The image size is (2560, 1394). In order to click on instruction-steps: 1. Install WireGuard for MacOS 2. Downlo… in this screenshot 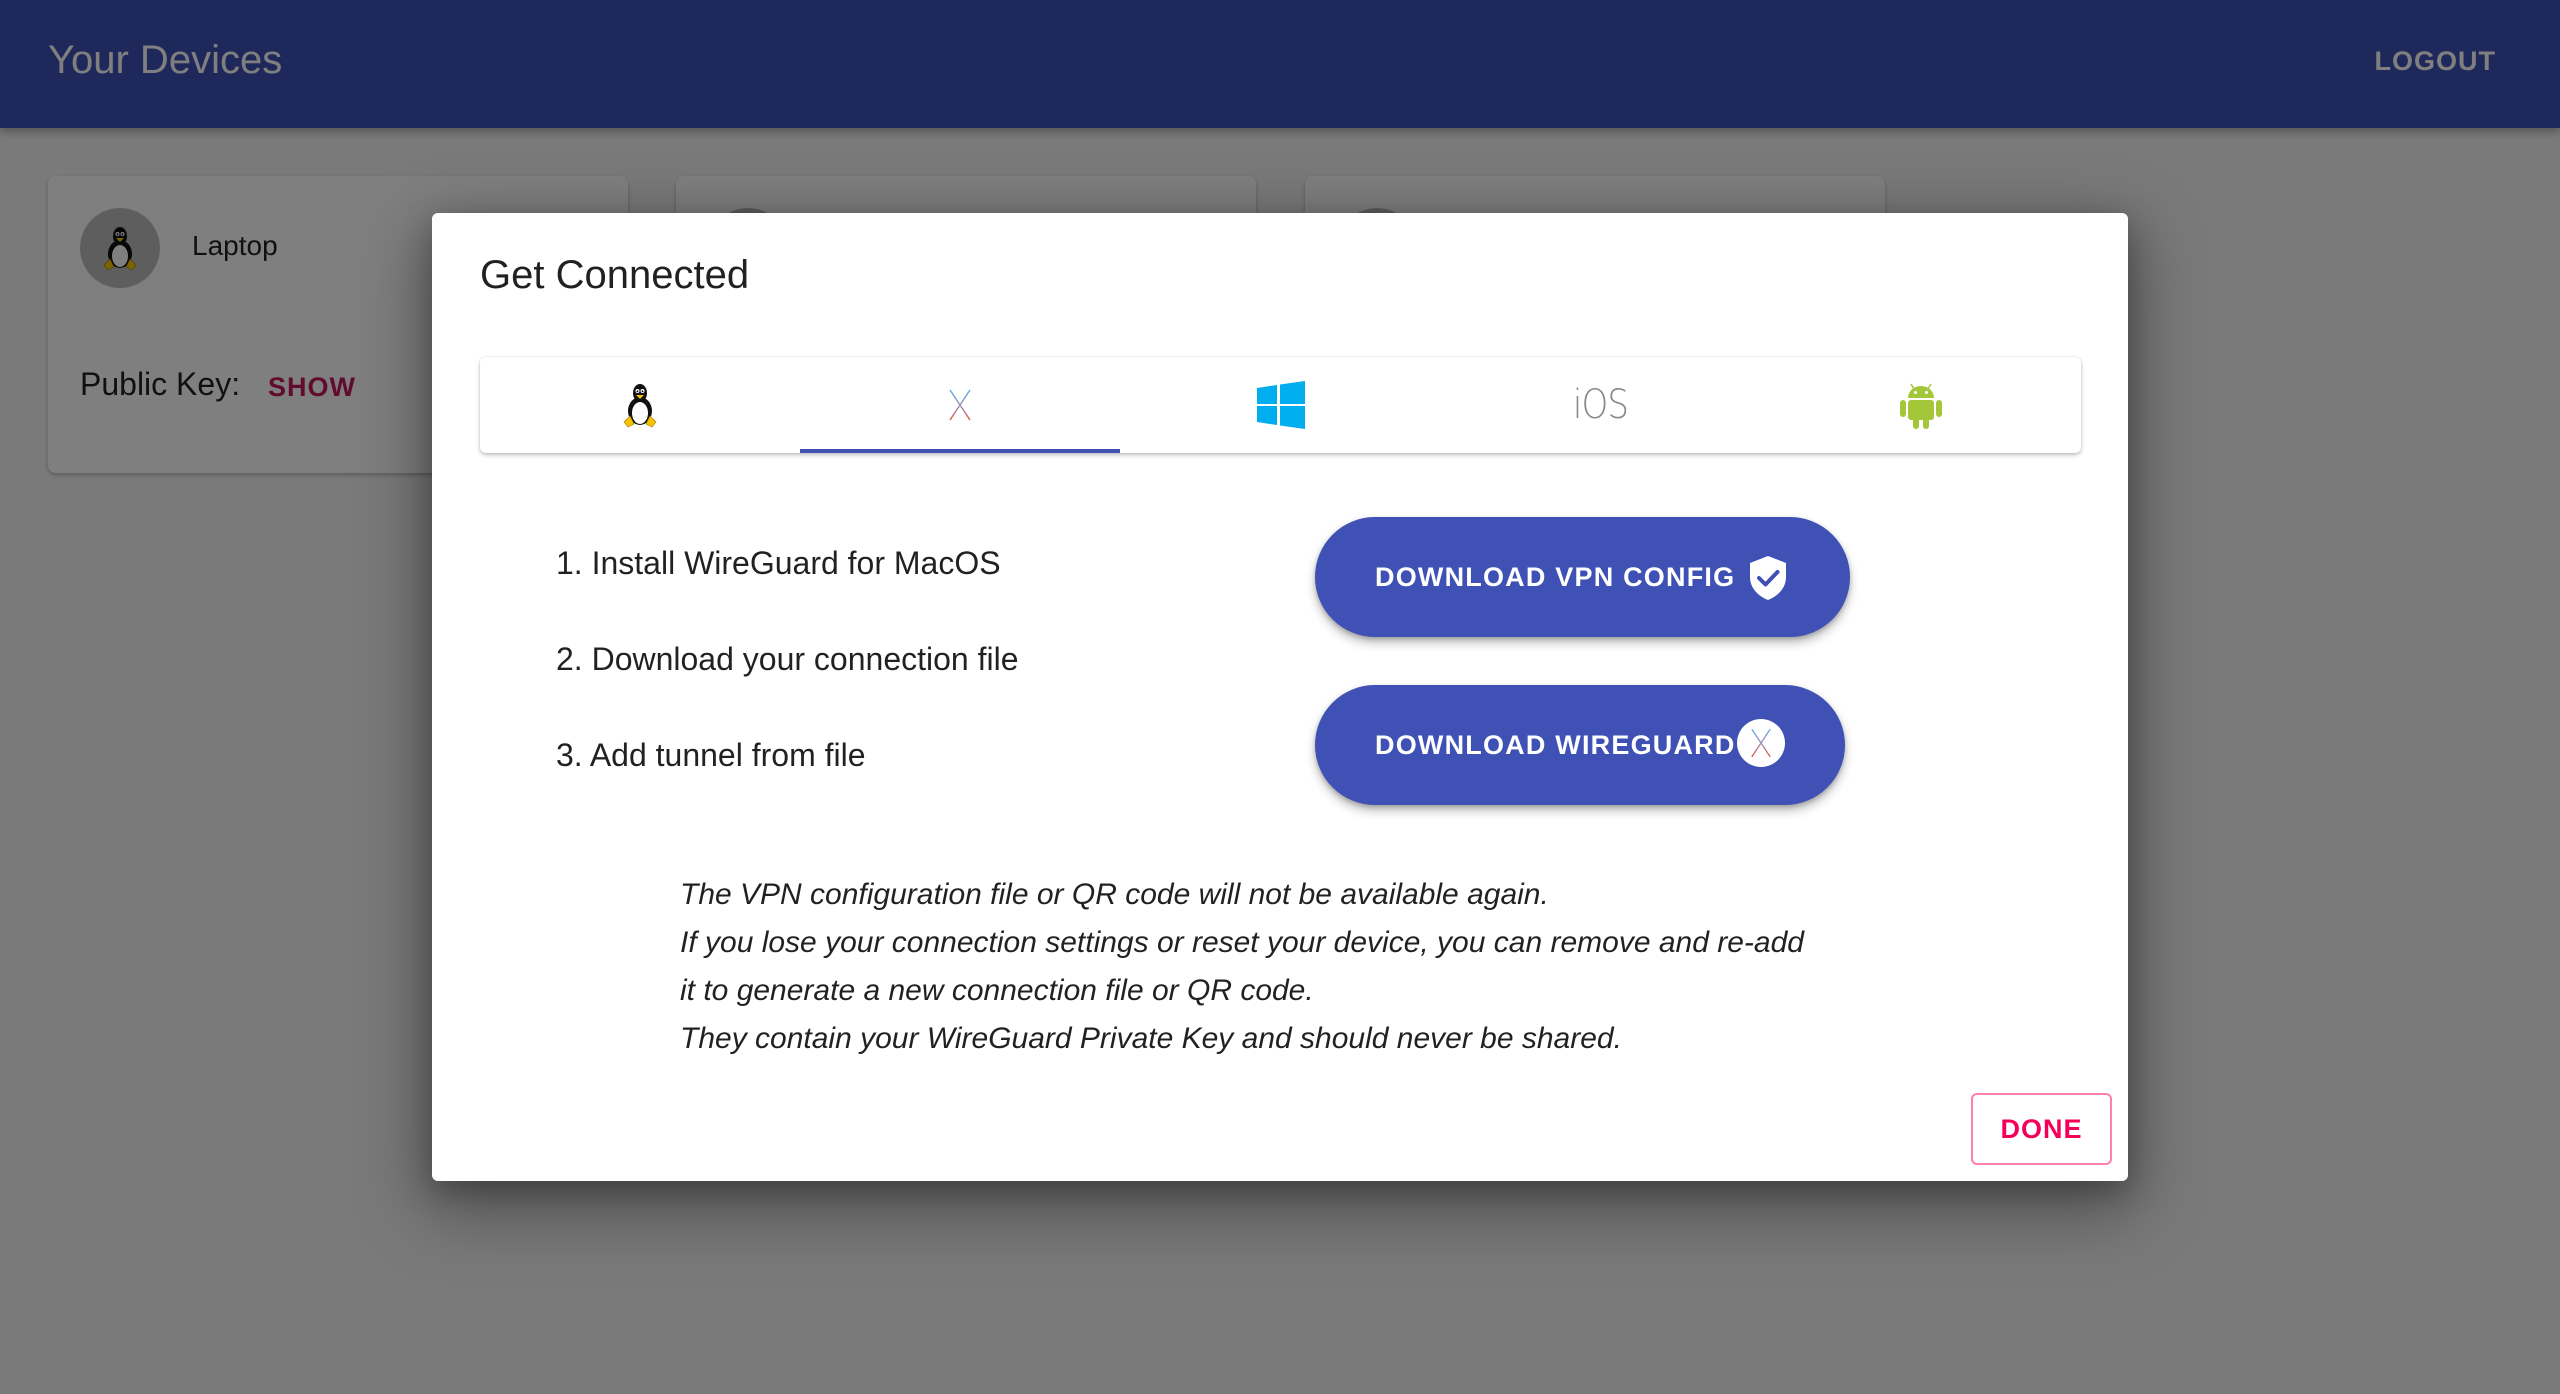, I will do `click(787, 687)`.